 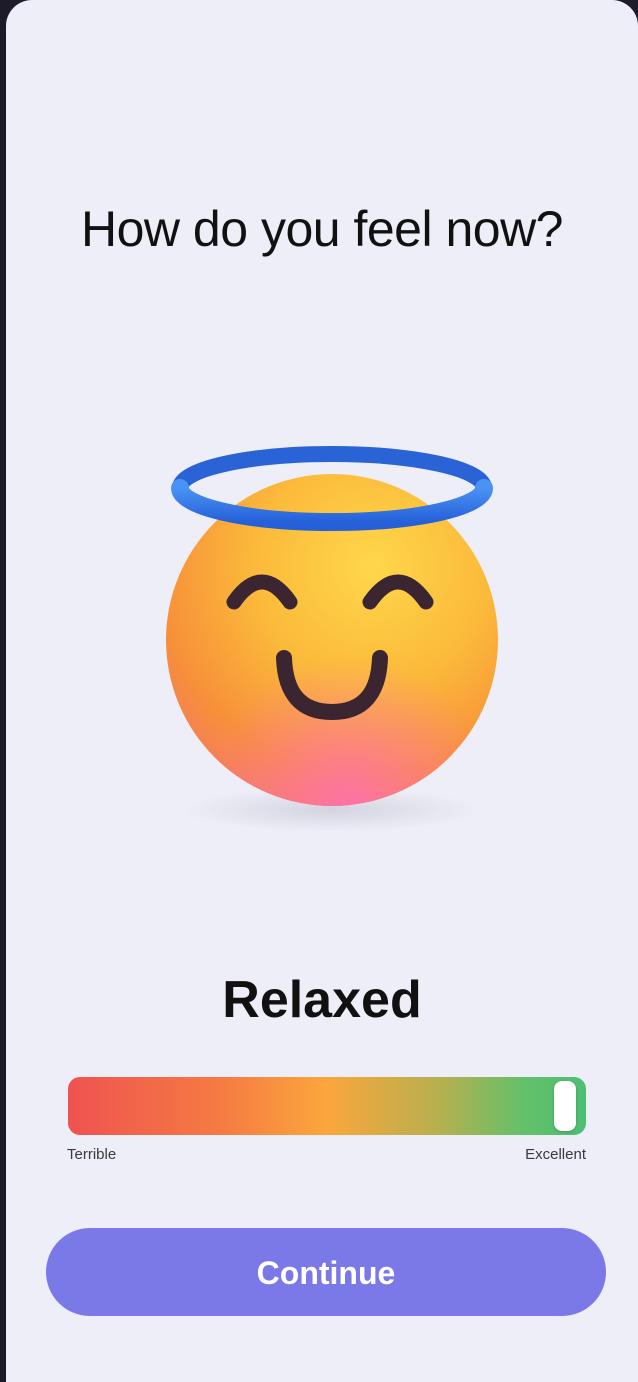 I want to click on question-title: How do you feel now?, so click(x=322, y=229).